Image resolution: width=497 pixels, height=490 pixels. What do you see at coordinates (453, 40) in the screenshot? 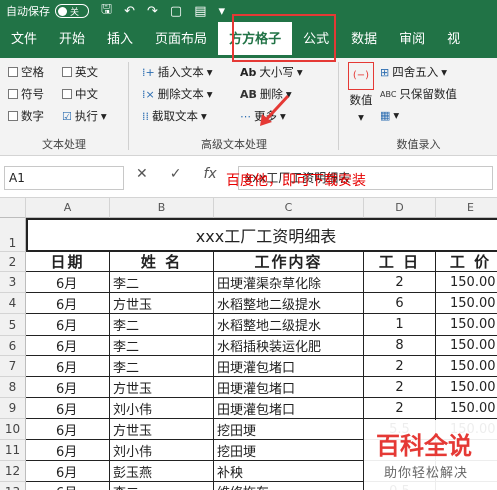
I see `tab-view: 视` at bounding box center [453, 40].